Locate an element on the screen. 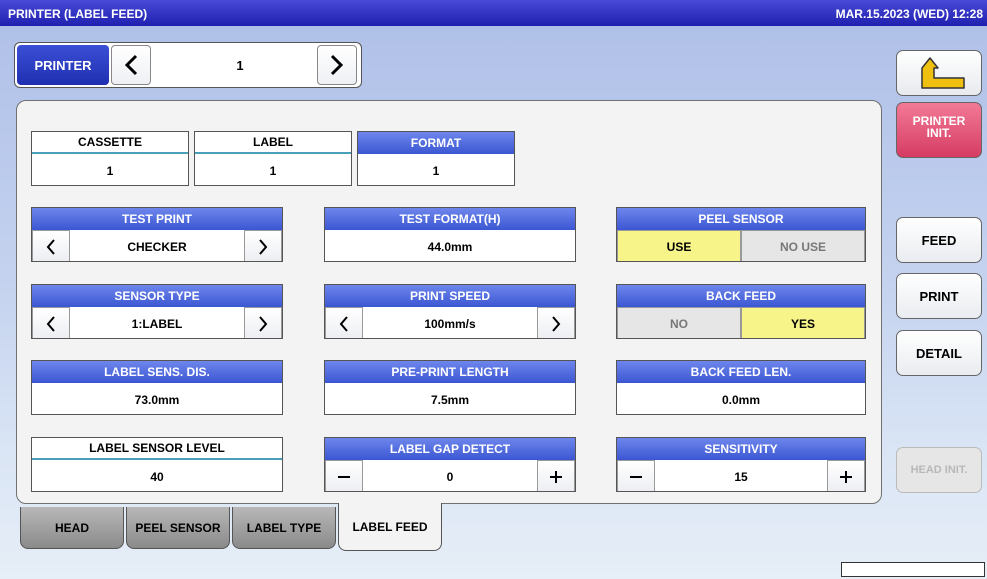 The image size is (987, 579). tab-label-type: LABEL TYPE is located at coordinates (284, 528).